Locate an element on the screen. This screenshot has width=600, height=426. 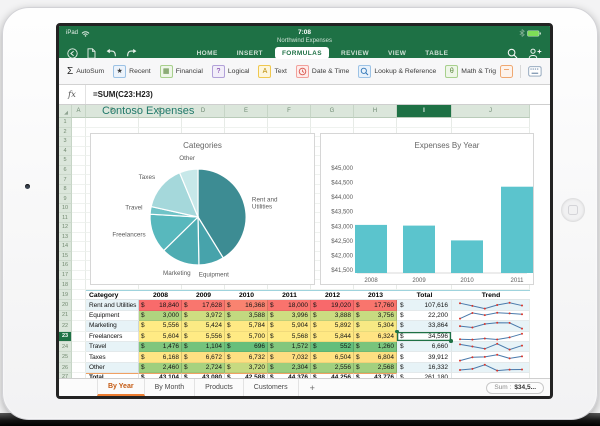
ribbon-tab-insert: INSERT is located at coordinates (250, 53).